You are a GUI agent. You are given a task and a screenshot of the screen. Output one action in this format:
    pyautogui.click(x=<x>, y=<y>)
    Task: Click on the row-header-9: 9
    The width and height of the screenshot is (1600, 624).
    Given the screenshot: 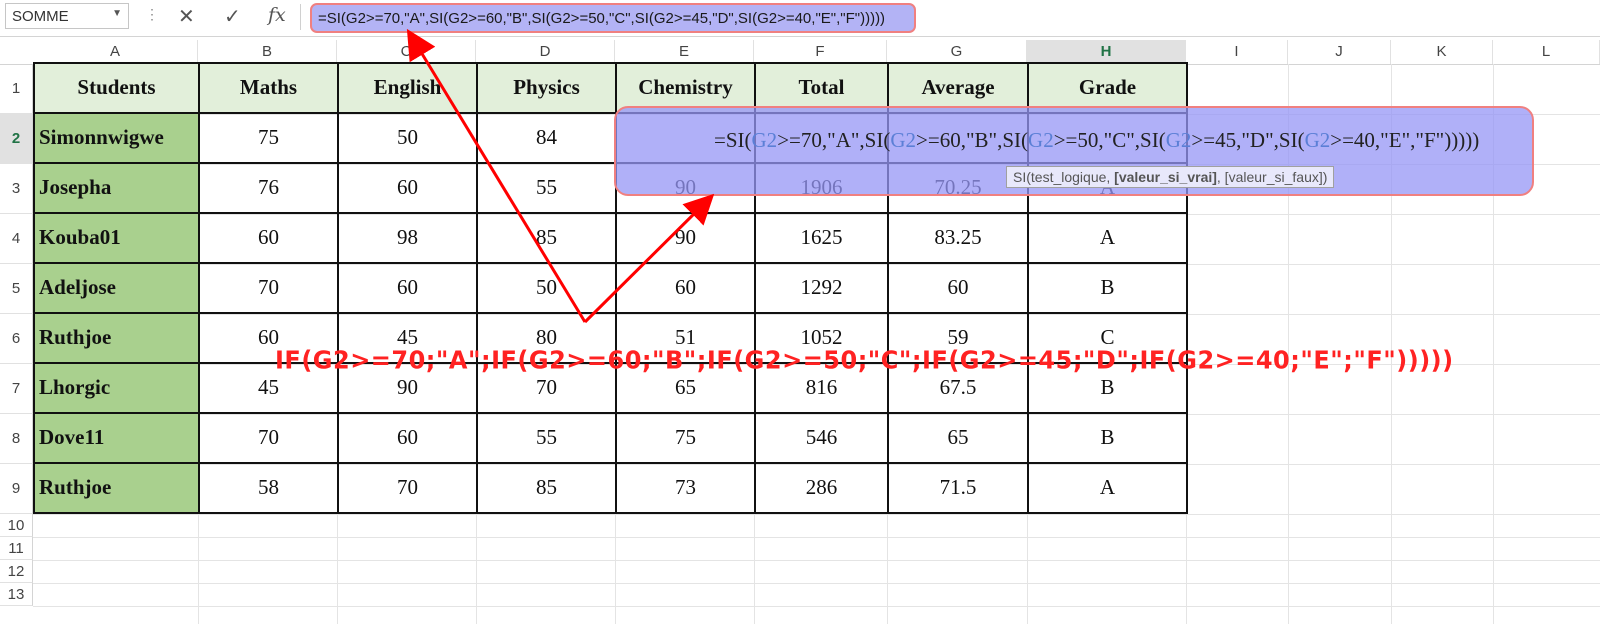 What is the action you would take?
    pyautogui.click(x=16, y=489)
    